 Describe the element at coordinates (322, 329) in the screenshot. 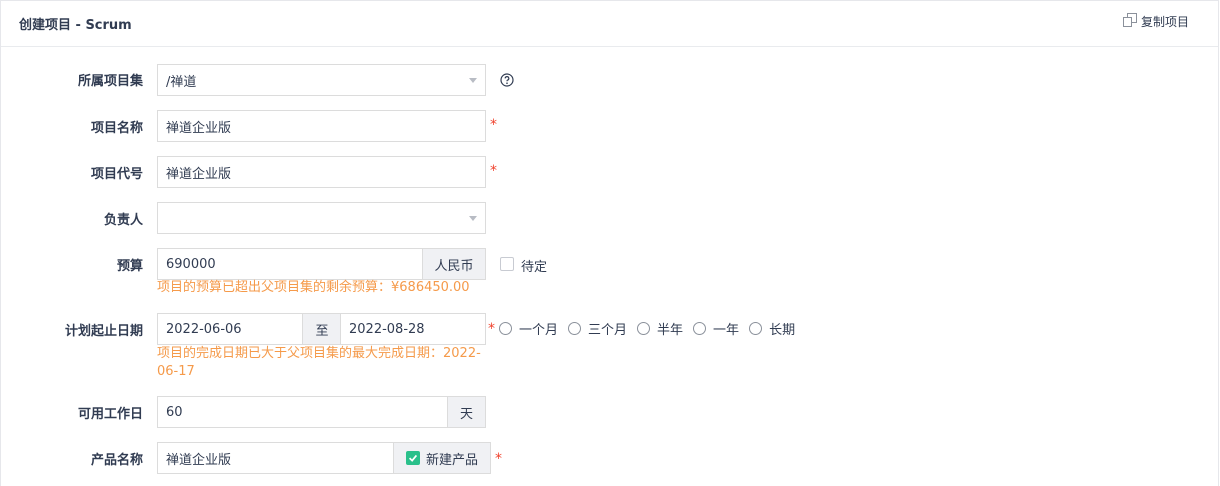

I see `date-separator: 至` at that location.